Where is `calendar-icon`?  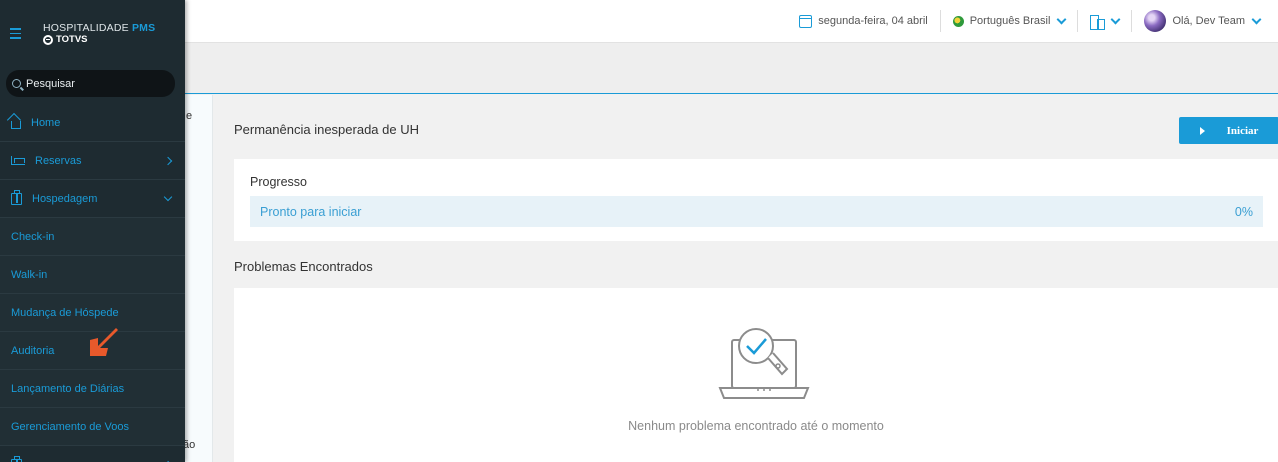
calendar-icon is located at coordinates (806, 21).